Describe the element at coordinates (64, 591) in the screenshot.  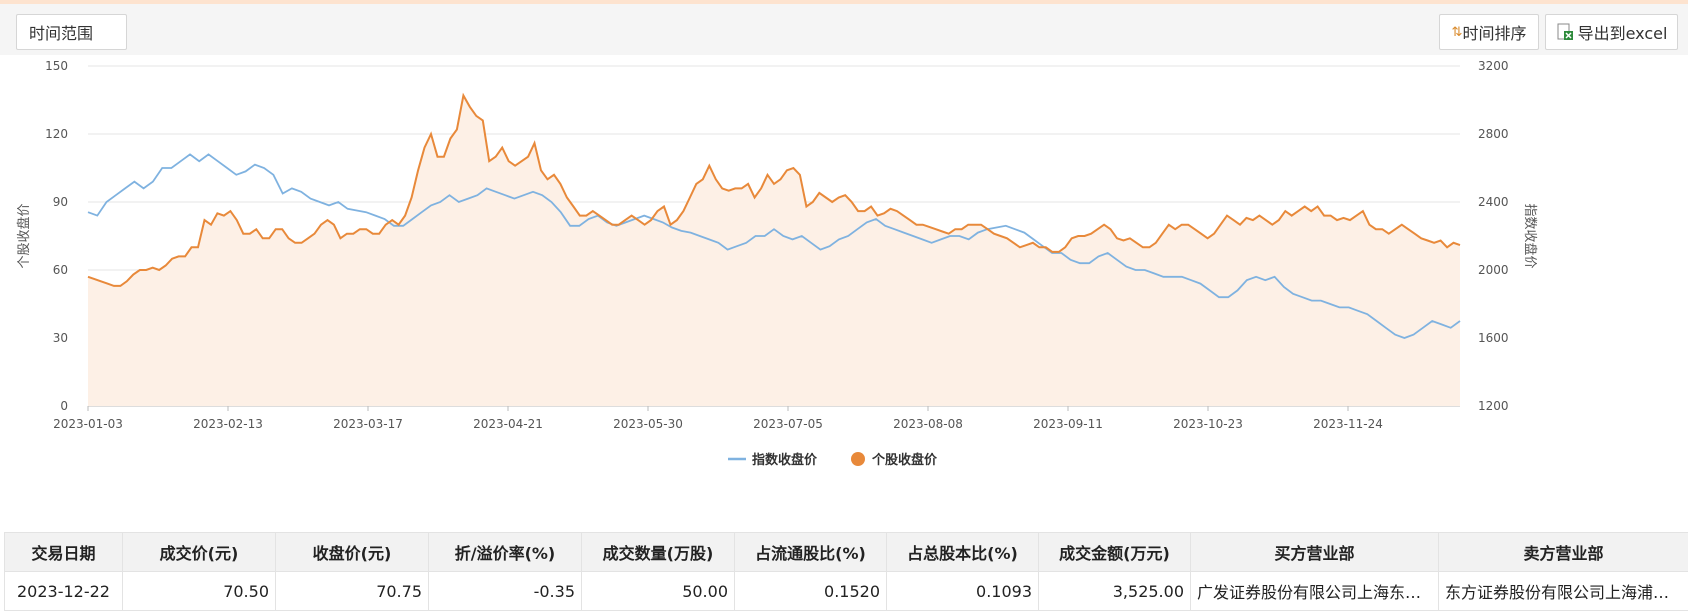
I see `cell-trade-date: 2023-12-22` at that location.